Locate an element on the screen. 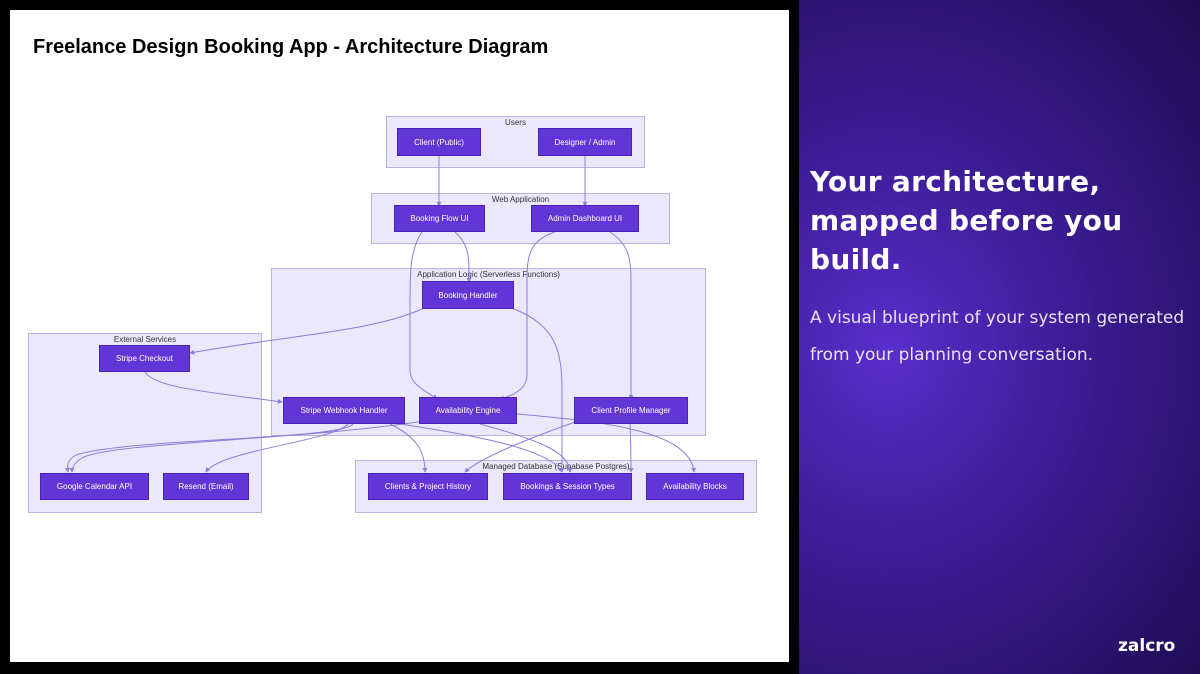 The image size is (1200, 674). node-client-profile-manager: Client Profile Manager is located at coordinates (631, 410).